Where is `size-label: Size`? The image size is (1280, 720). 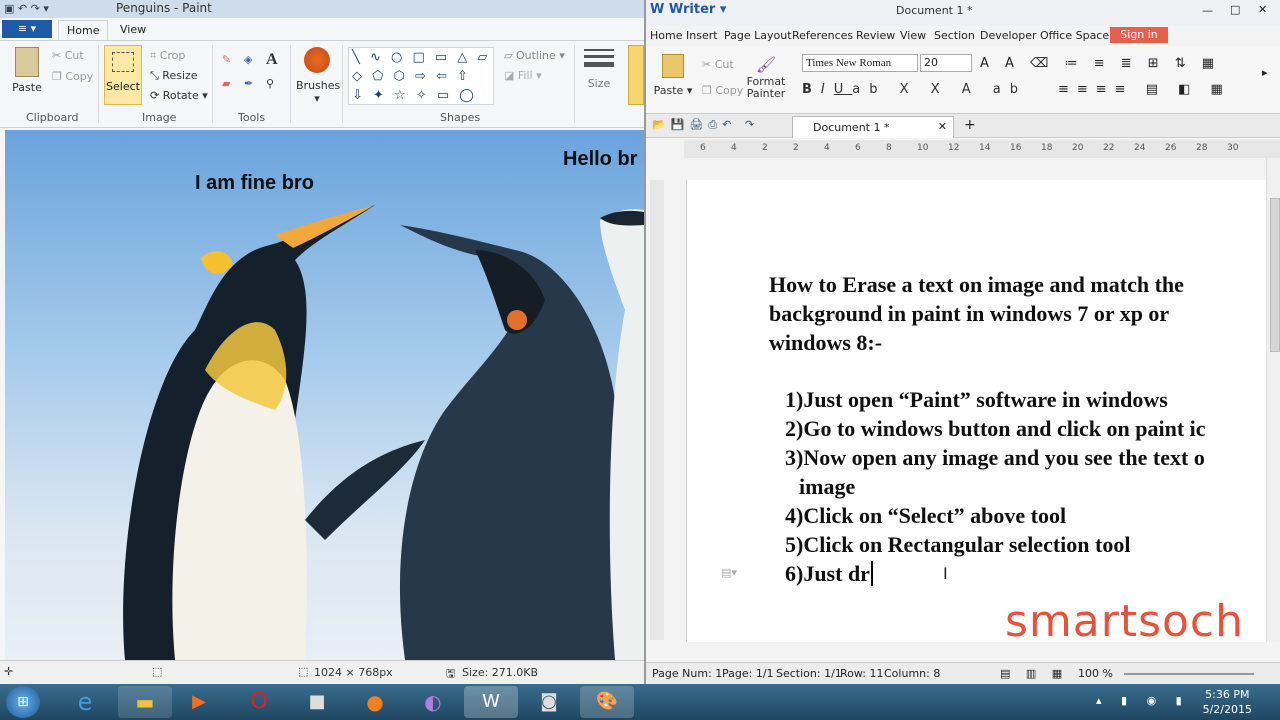
size-label: Size is located at coordinates (599, 83).